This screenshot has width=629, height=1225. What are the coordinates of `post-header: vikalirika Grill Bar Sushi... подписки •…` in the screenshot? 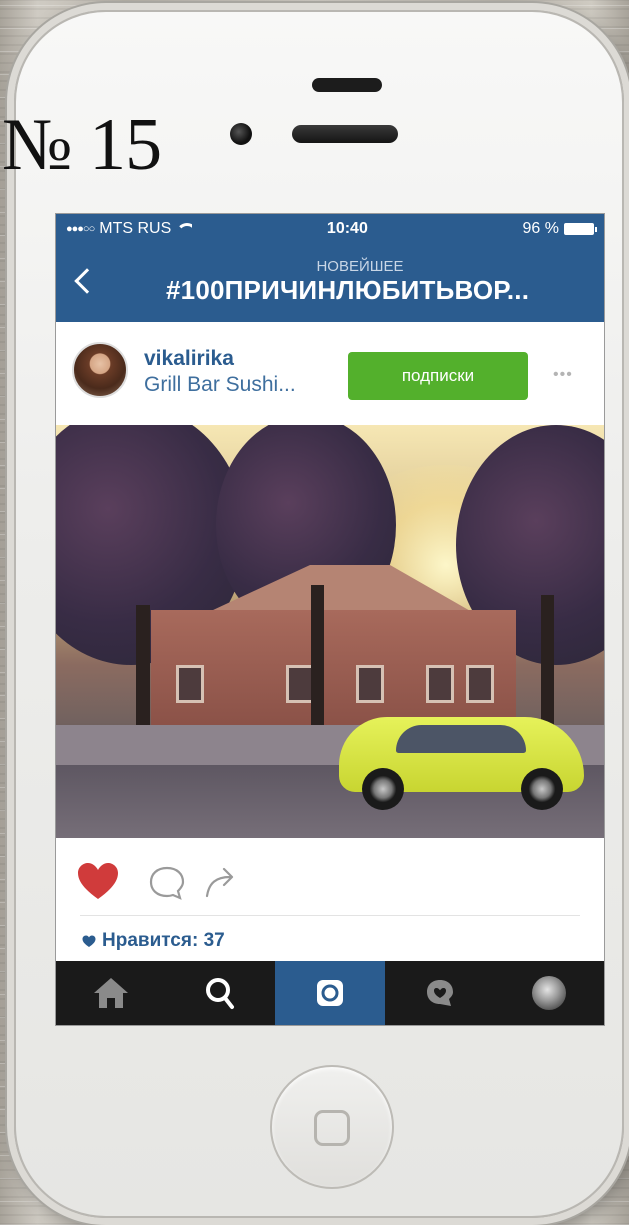 It's located at (330, 373).